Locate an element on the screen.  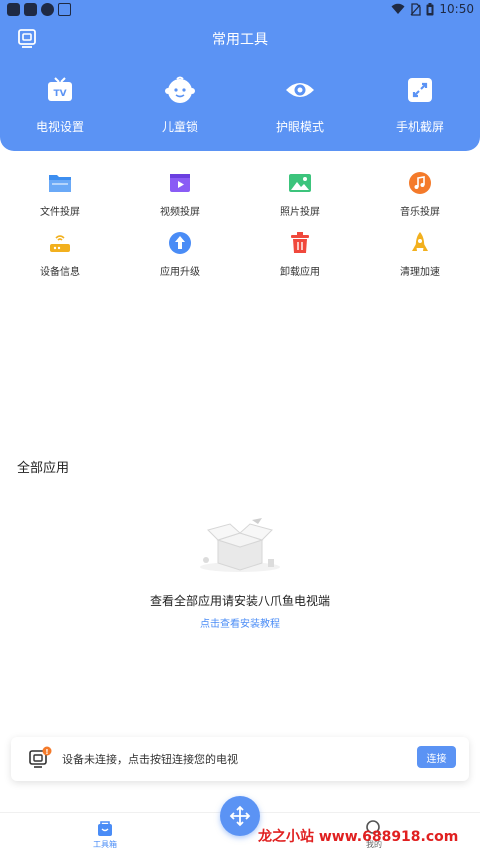
folder-icon is located at coordinates (60, 183).